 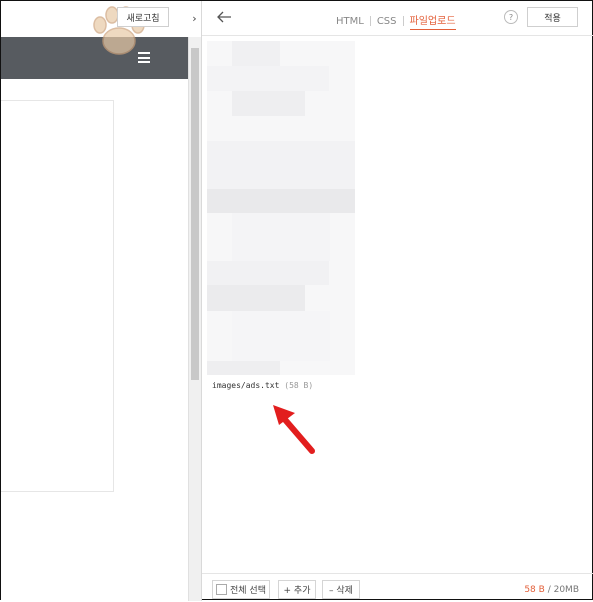 I want to click on storage-used: 58 B, so click(x=534, y=590).